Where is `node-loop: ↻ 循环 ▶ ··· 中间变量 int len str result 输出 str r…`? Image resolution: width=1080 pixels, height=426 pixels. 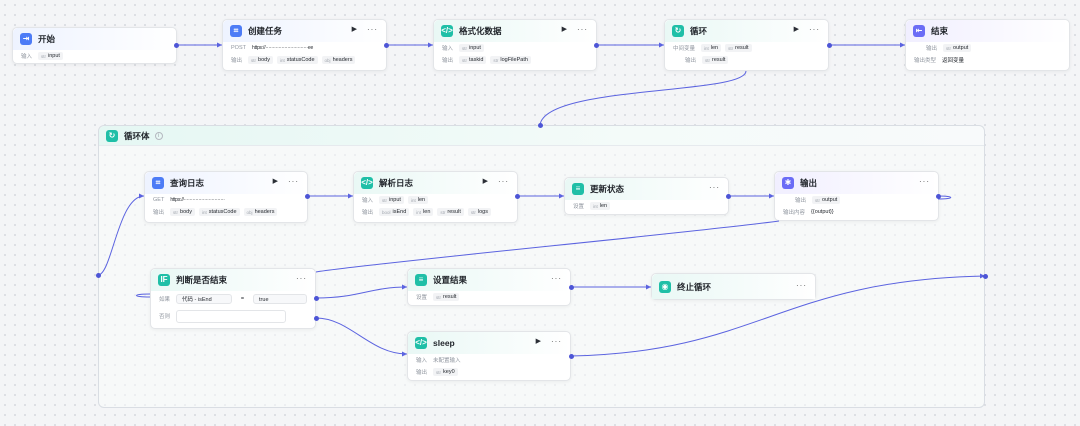 node-loop: ↻ 循环 ▶ ··· 中间变量 int len str result 输出 str r… is located at coordinates (746, 45).